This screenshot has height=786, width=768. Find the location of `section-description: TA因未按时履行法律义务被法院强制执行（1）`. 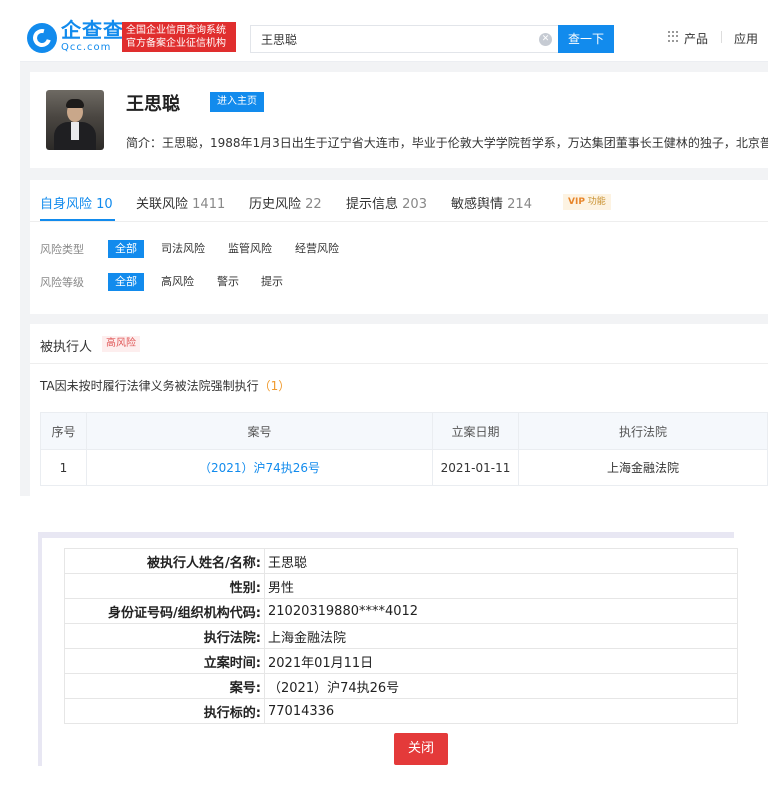

section-description: TA因未按时履行法律义务被法院强制执行（1） is located at coordinates (165, 386).